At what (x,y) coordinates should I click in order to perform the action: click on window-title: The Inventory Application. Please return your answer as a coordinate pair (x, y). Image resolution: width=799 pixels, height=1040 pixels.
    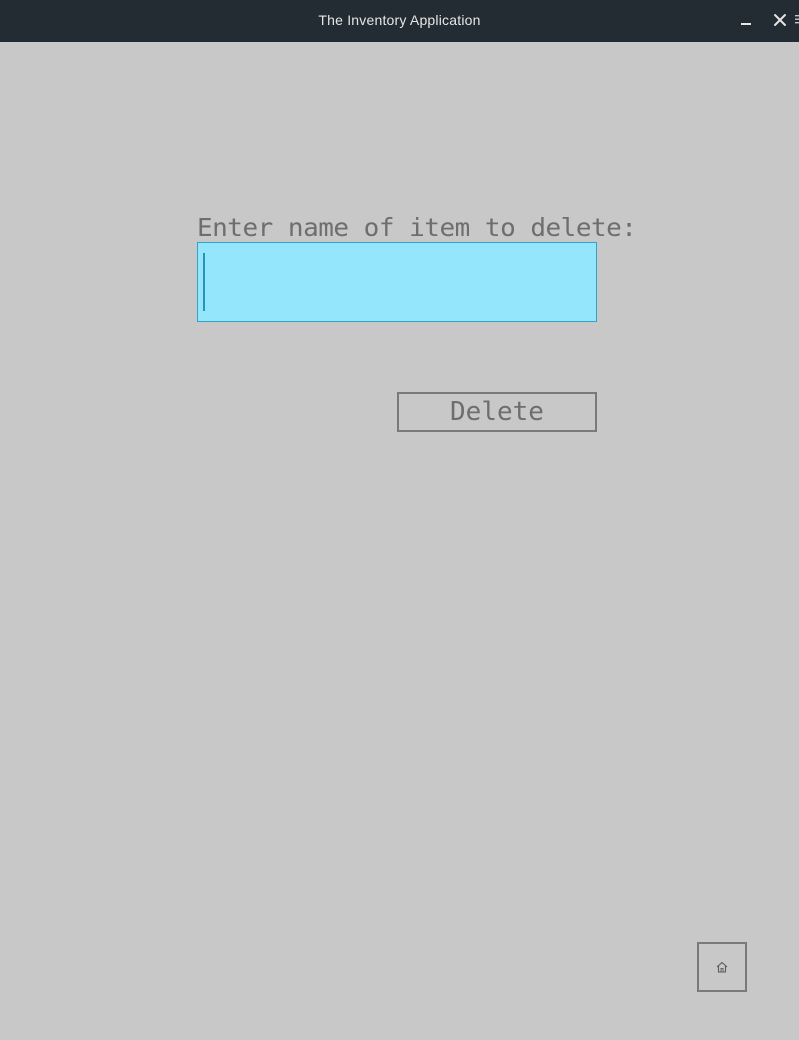
    Looking at the image, I should click on (399, 20).